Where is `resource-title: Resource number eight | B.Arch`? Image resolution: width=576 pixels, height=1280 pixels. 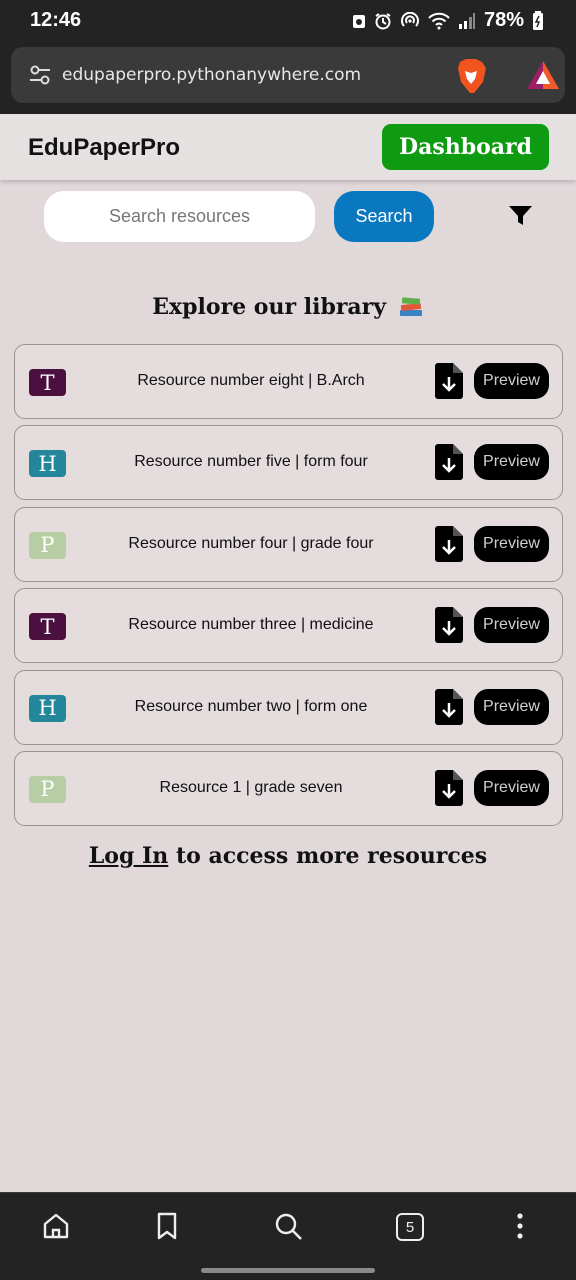 resource-title: Resource number eight | B.Arch is located at coordinates (251, 381).